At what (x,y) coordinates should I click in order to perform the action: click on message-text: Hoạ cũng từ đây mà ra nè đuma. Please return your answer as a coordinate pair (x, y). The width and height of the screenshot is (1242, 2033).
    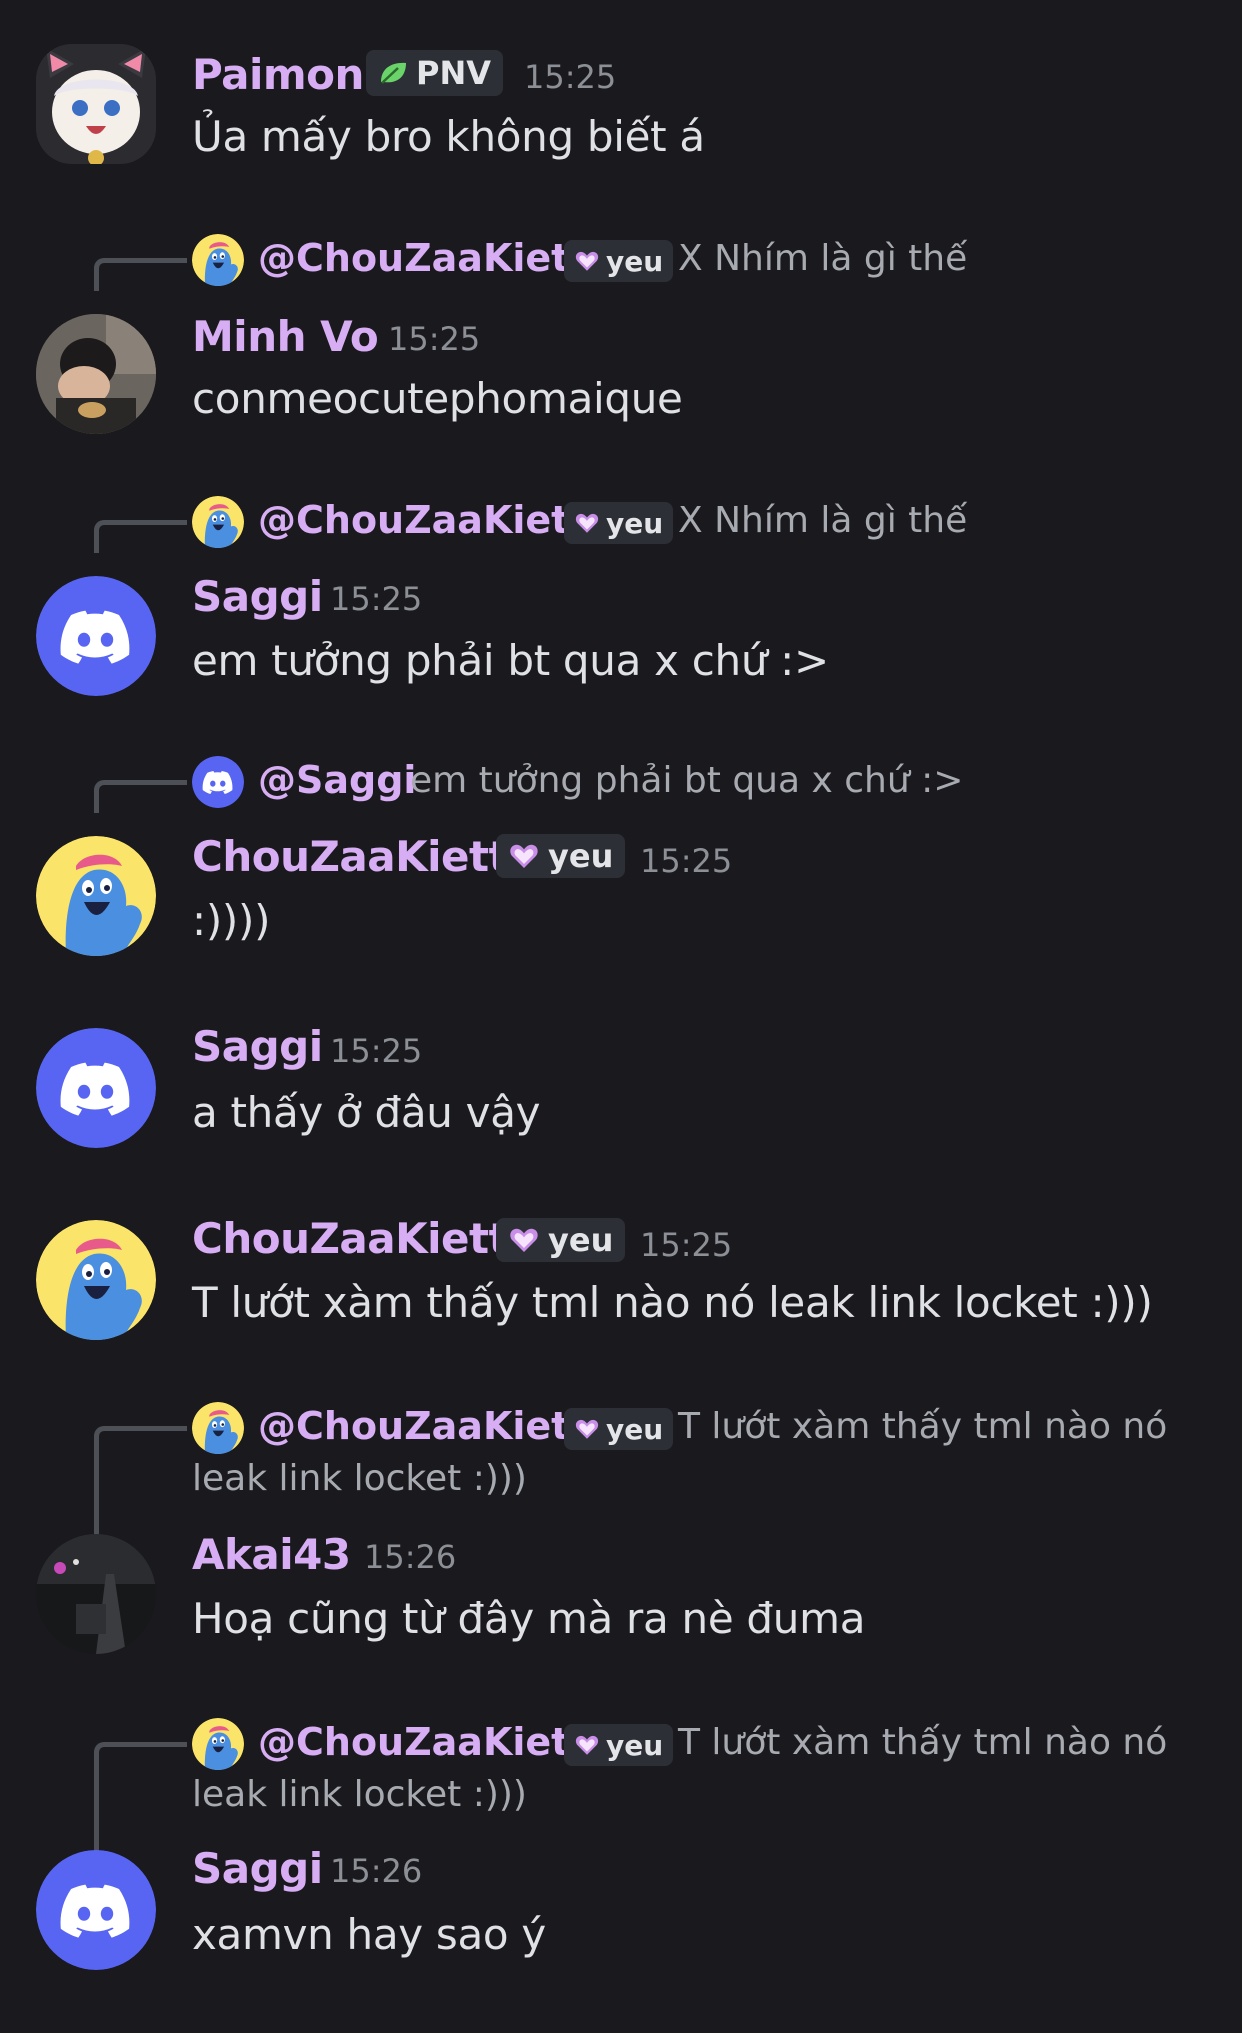
    Looking at the image, I should click on (529, 1618).